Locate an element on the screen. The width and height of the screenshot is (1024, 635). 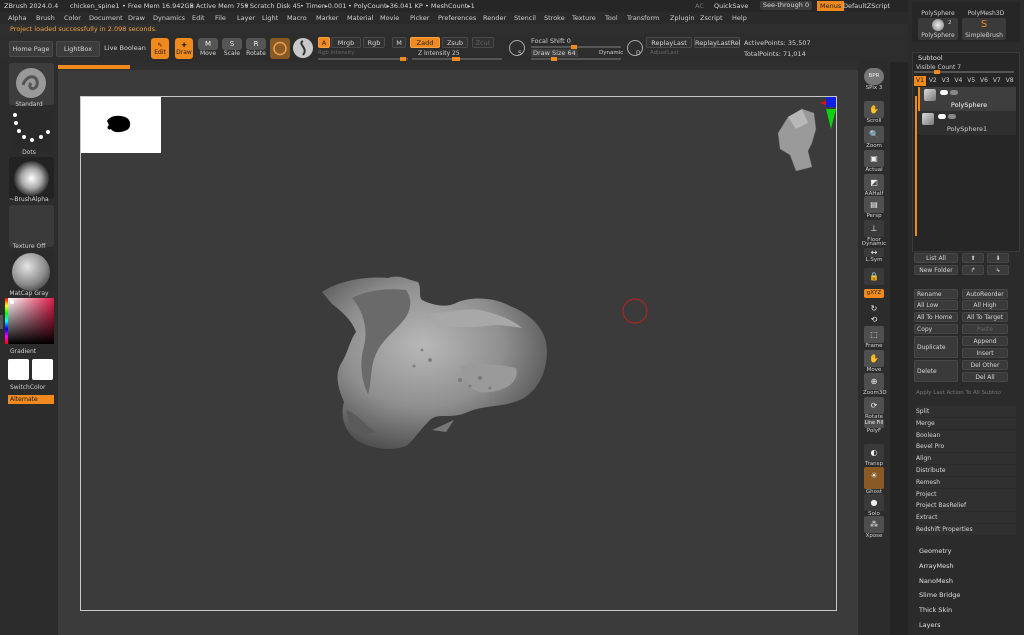
draw-mode-button: ✚ Draw is located at coordinates (184, 48).